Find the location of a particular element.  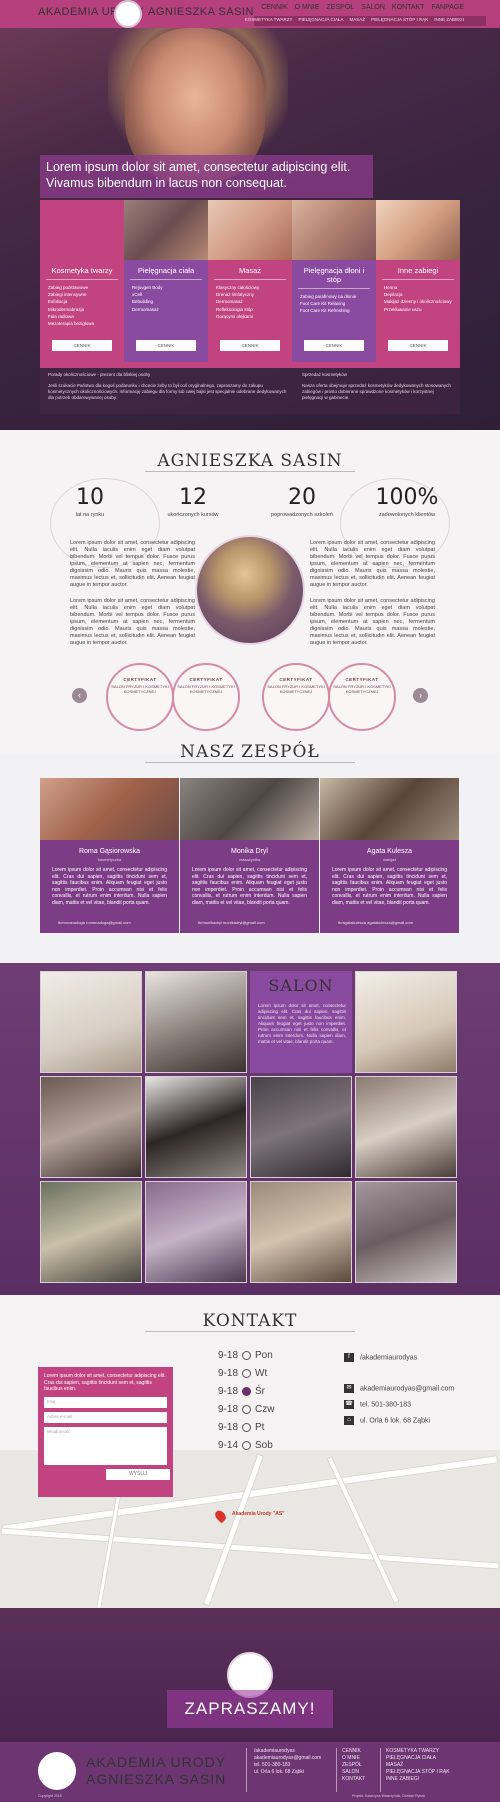

subnav-pielegnacja-ciala: PIELĘGNACJA CIAŁA is located at coordinates (321, 19).